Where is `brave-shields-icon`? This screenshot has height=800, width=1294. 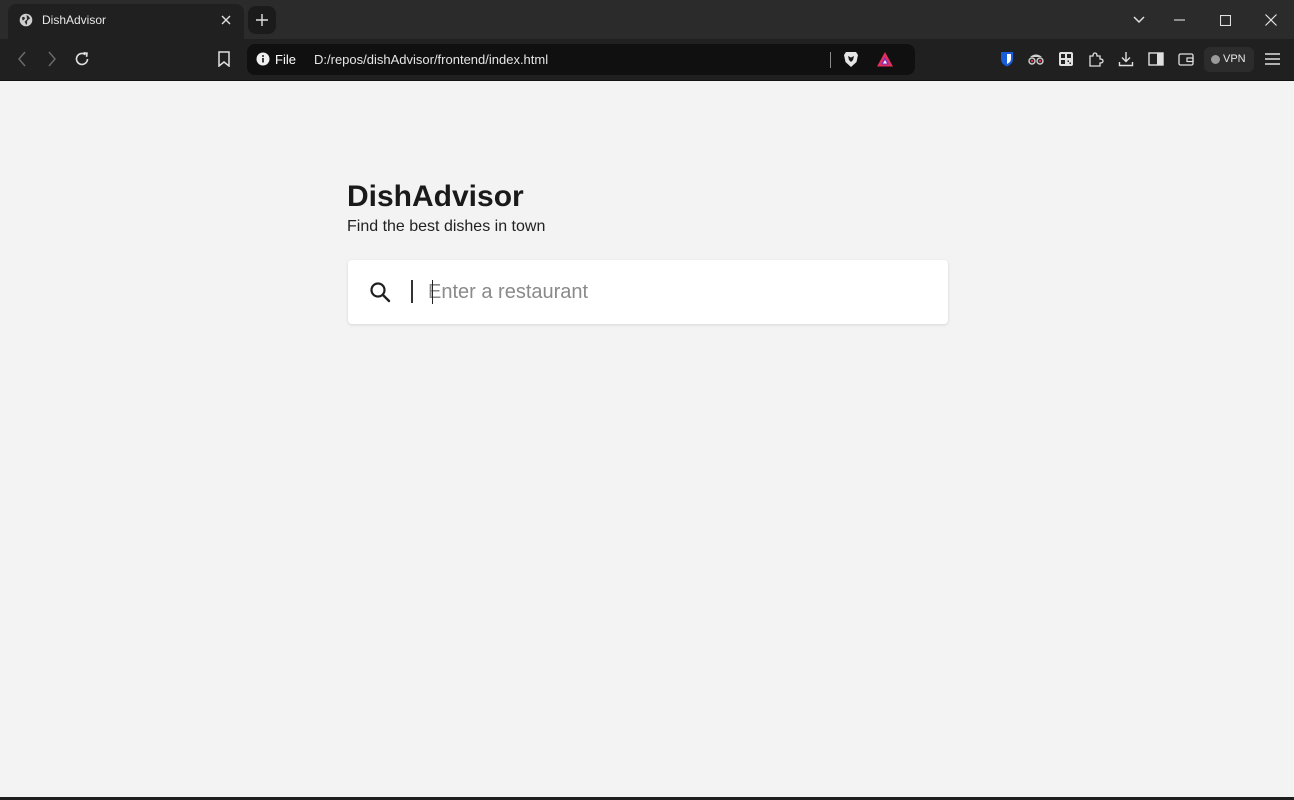
brave-shields-icon is located at coordinates (851, 59).